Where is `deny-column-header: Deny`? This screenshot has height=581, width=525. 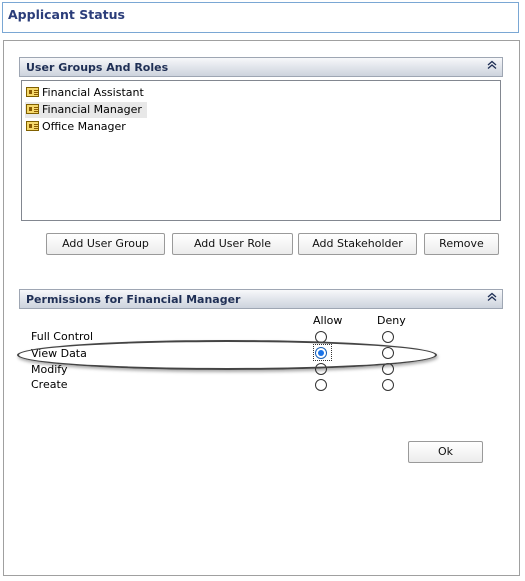 deny-column-header: Deny is located at coordinates (391, 320).